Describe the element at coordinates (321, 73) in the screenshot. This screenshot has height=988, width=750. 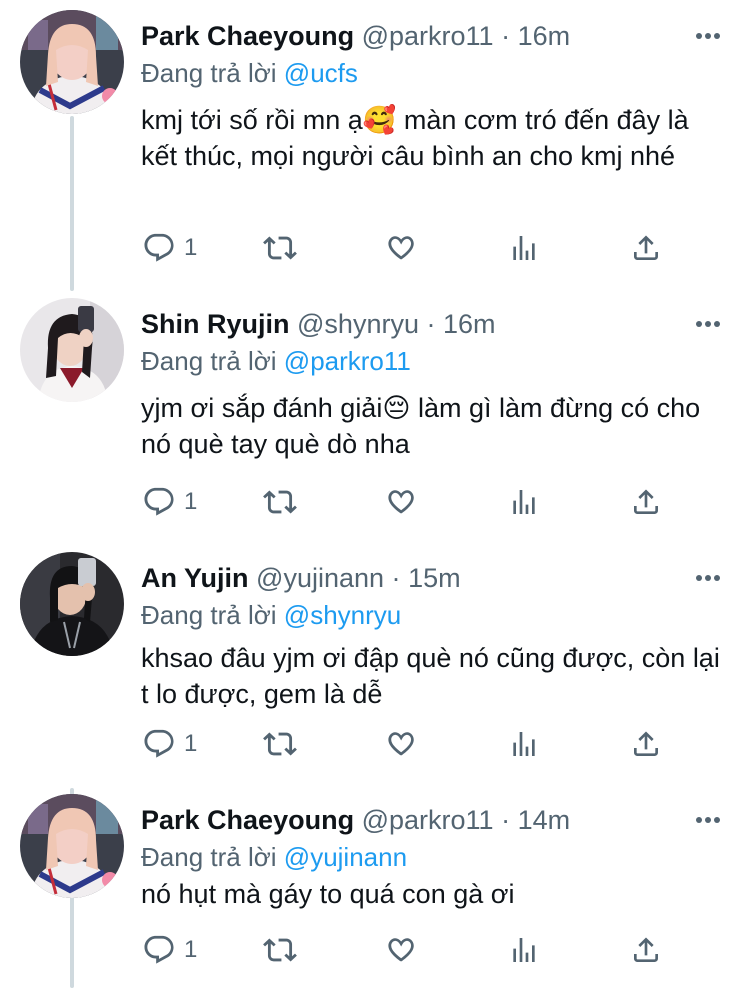
I see `mention-link: @ucfs` at that location.